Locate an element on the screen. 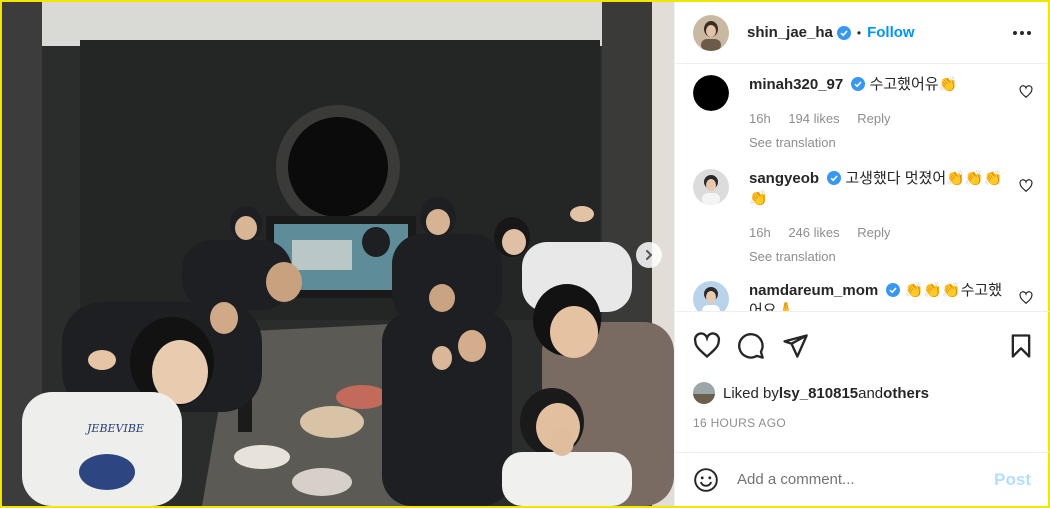 The height and width of the screenshot is (508, 1050). liked-by-middle: and is located at coordinates (871, 393).